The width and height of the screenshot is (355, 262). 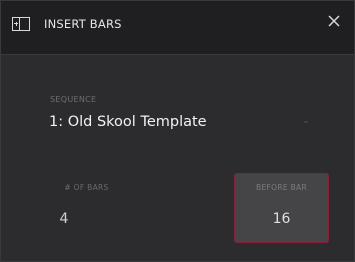 What do you see at coordinates (86, 208) in the screenshot?
I see `num-bars-field: # OF BARS 4` at bounding box center [86, 208].